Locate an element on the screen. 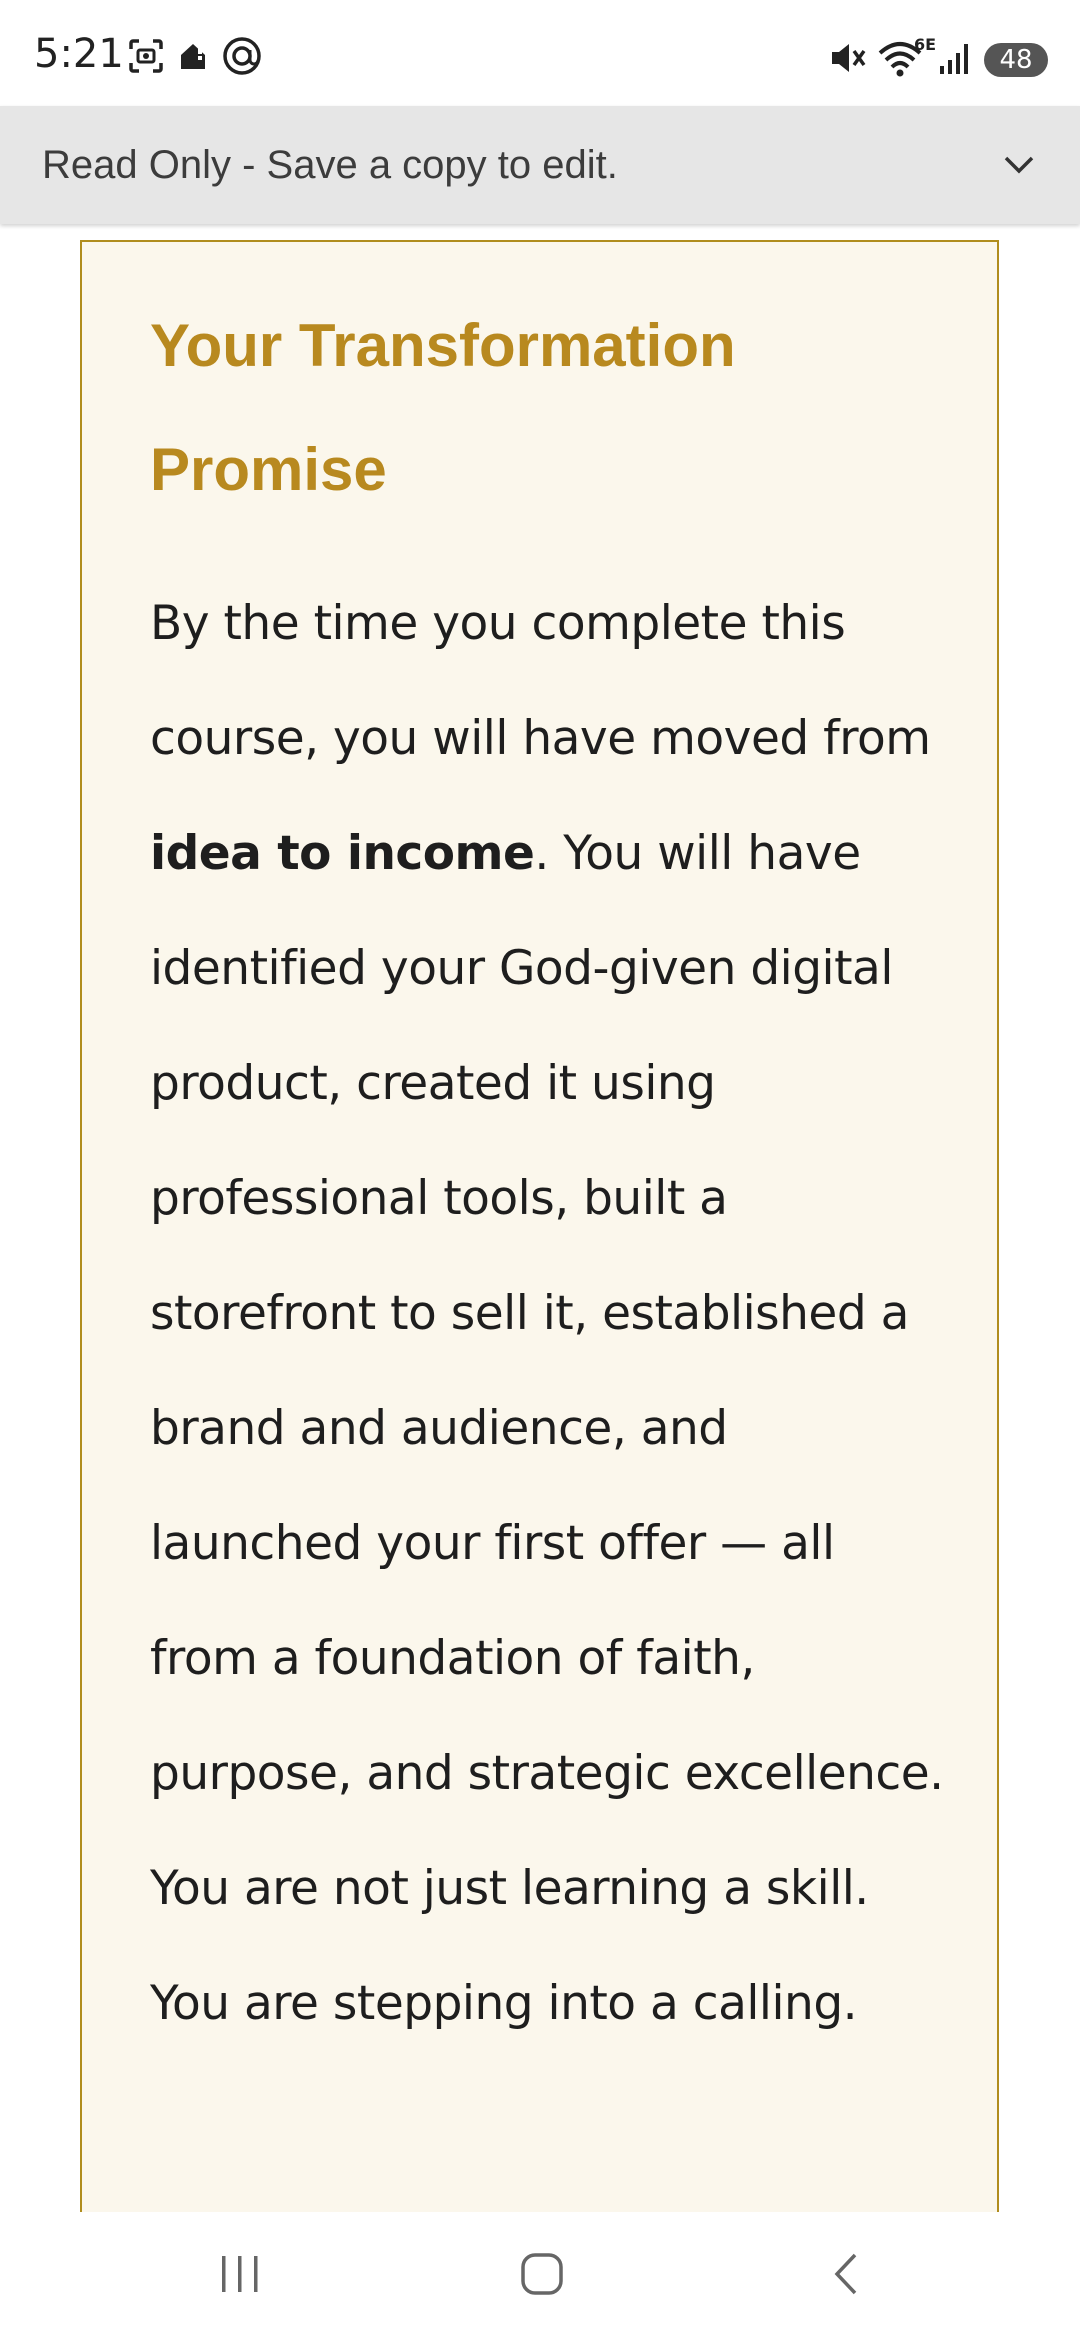  back-button is located at coordinates (846, 2276).